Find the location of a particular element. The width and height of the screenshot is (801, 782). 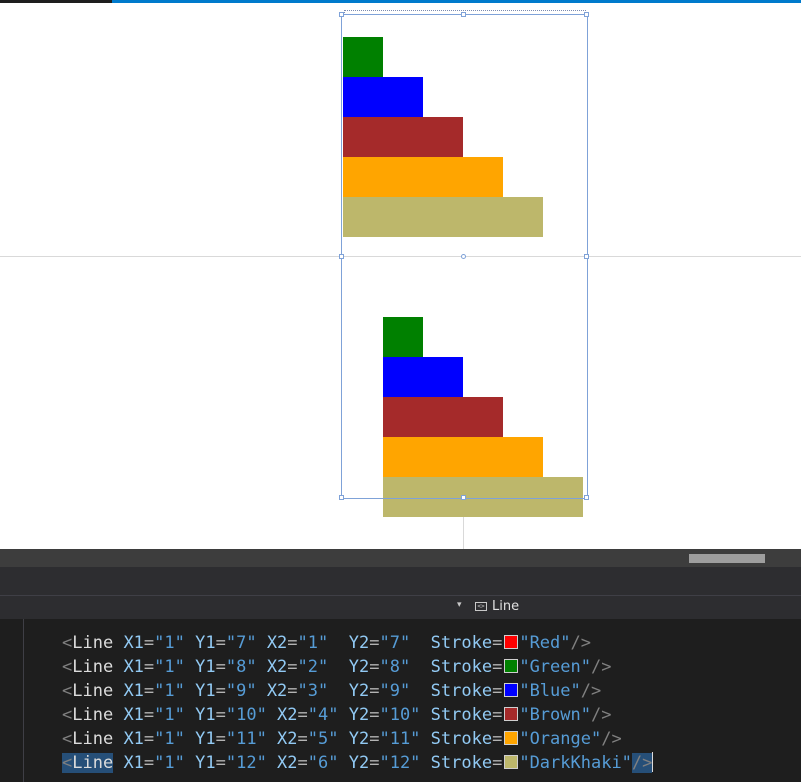

text-caret is located at coordinates (653, 762).